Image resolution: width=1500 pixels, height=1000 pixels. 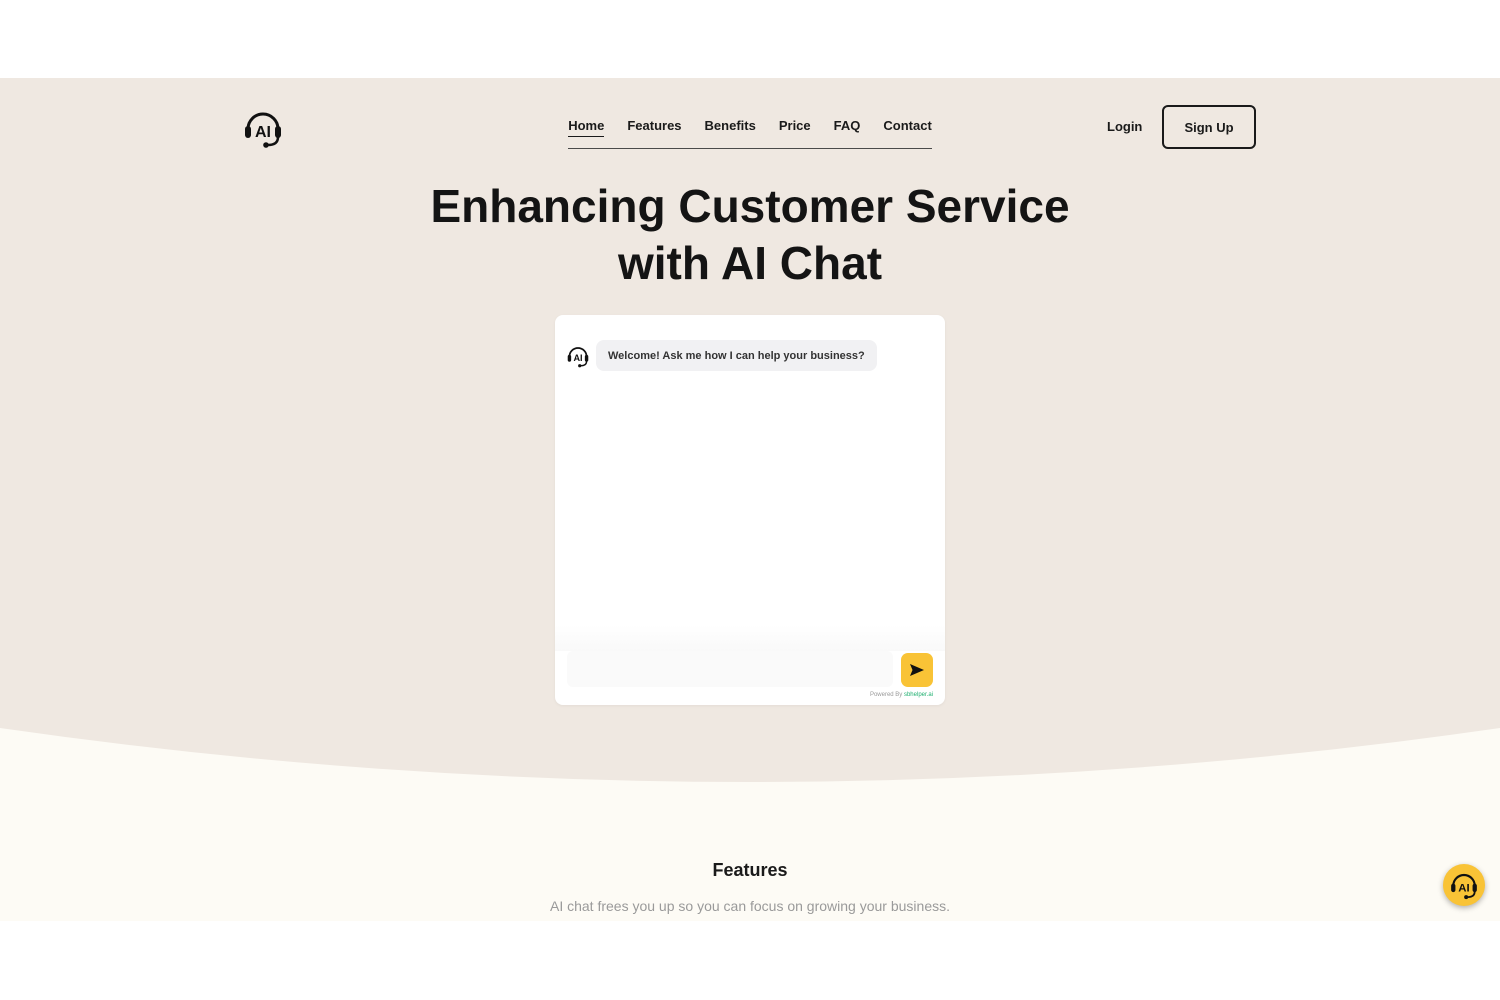 What do you see at coordinates (730, 669) in the screenshot?
I see `chat-message-input` at bounding box center [730, 669].